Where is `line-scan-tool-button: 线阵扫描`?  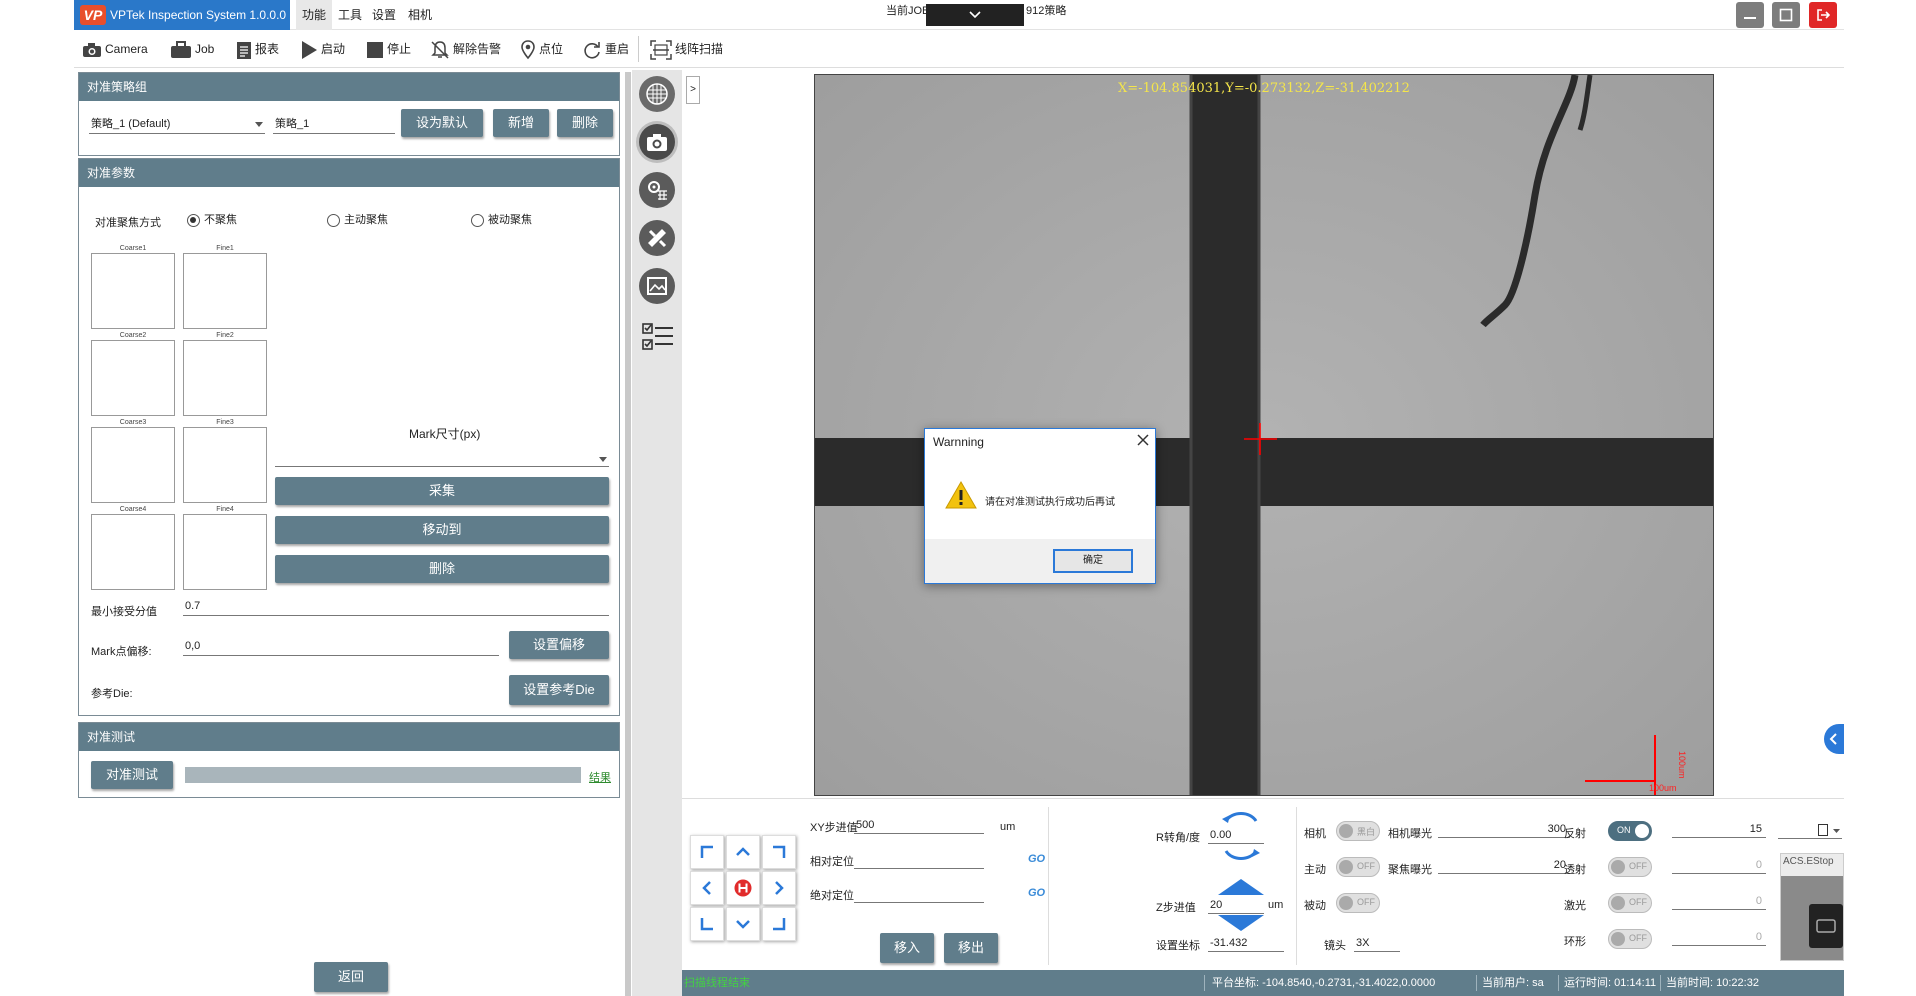 line-scan-tool-button: 线阵扫描 is located at coordinates (686, 49).